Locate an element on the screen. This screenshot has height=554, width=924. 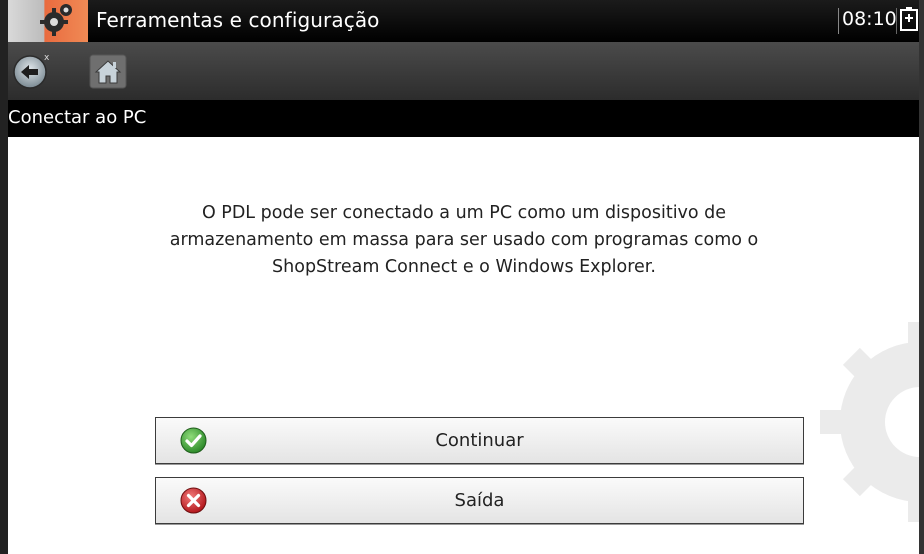
exit-button: Saída is located at coordinates (479, 500).